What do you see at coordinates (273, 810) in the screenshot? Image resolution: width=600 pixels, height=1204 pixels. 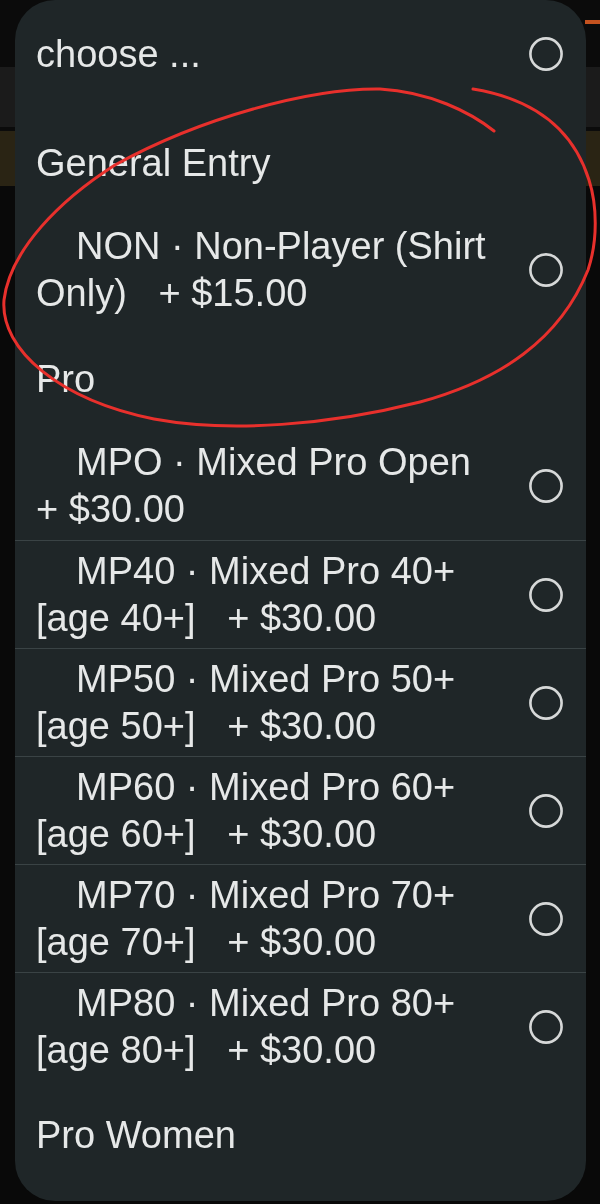 I see `option-label: MP60 · Mixed Pro 60+ [age 60+] + $30.00` at bounding box center [273, 810].